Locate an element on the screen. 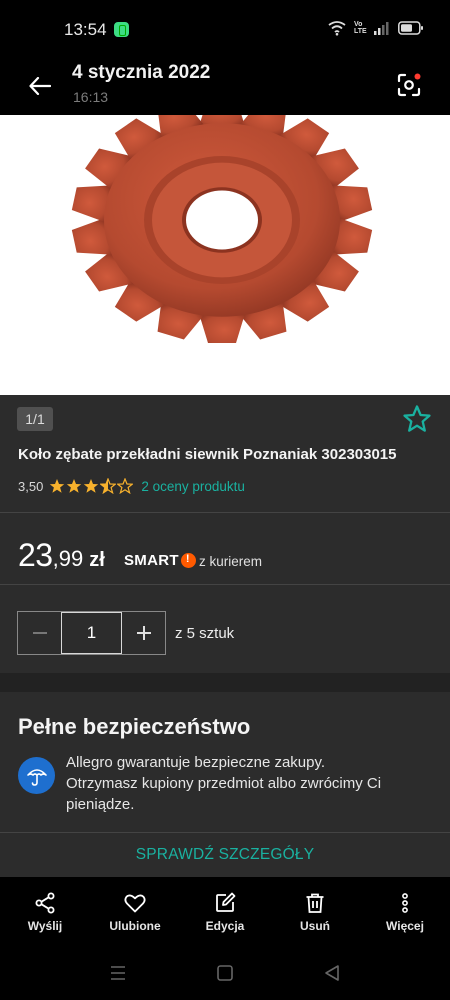 Image resolution: width=450 pixels, height=1000 pixels. trash-icon is located at coordinates (315, 903).